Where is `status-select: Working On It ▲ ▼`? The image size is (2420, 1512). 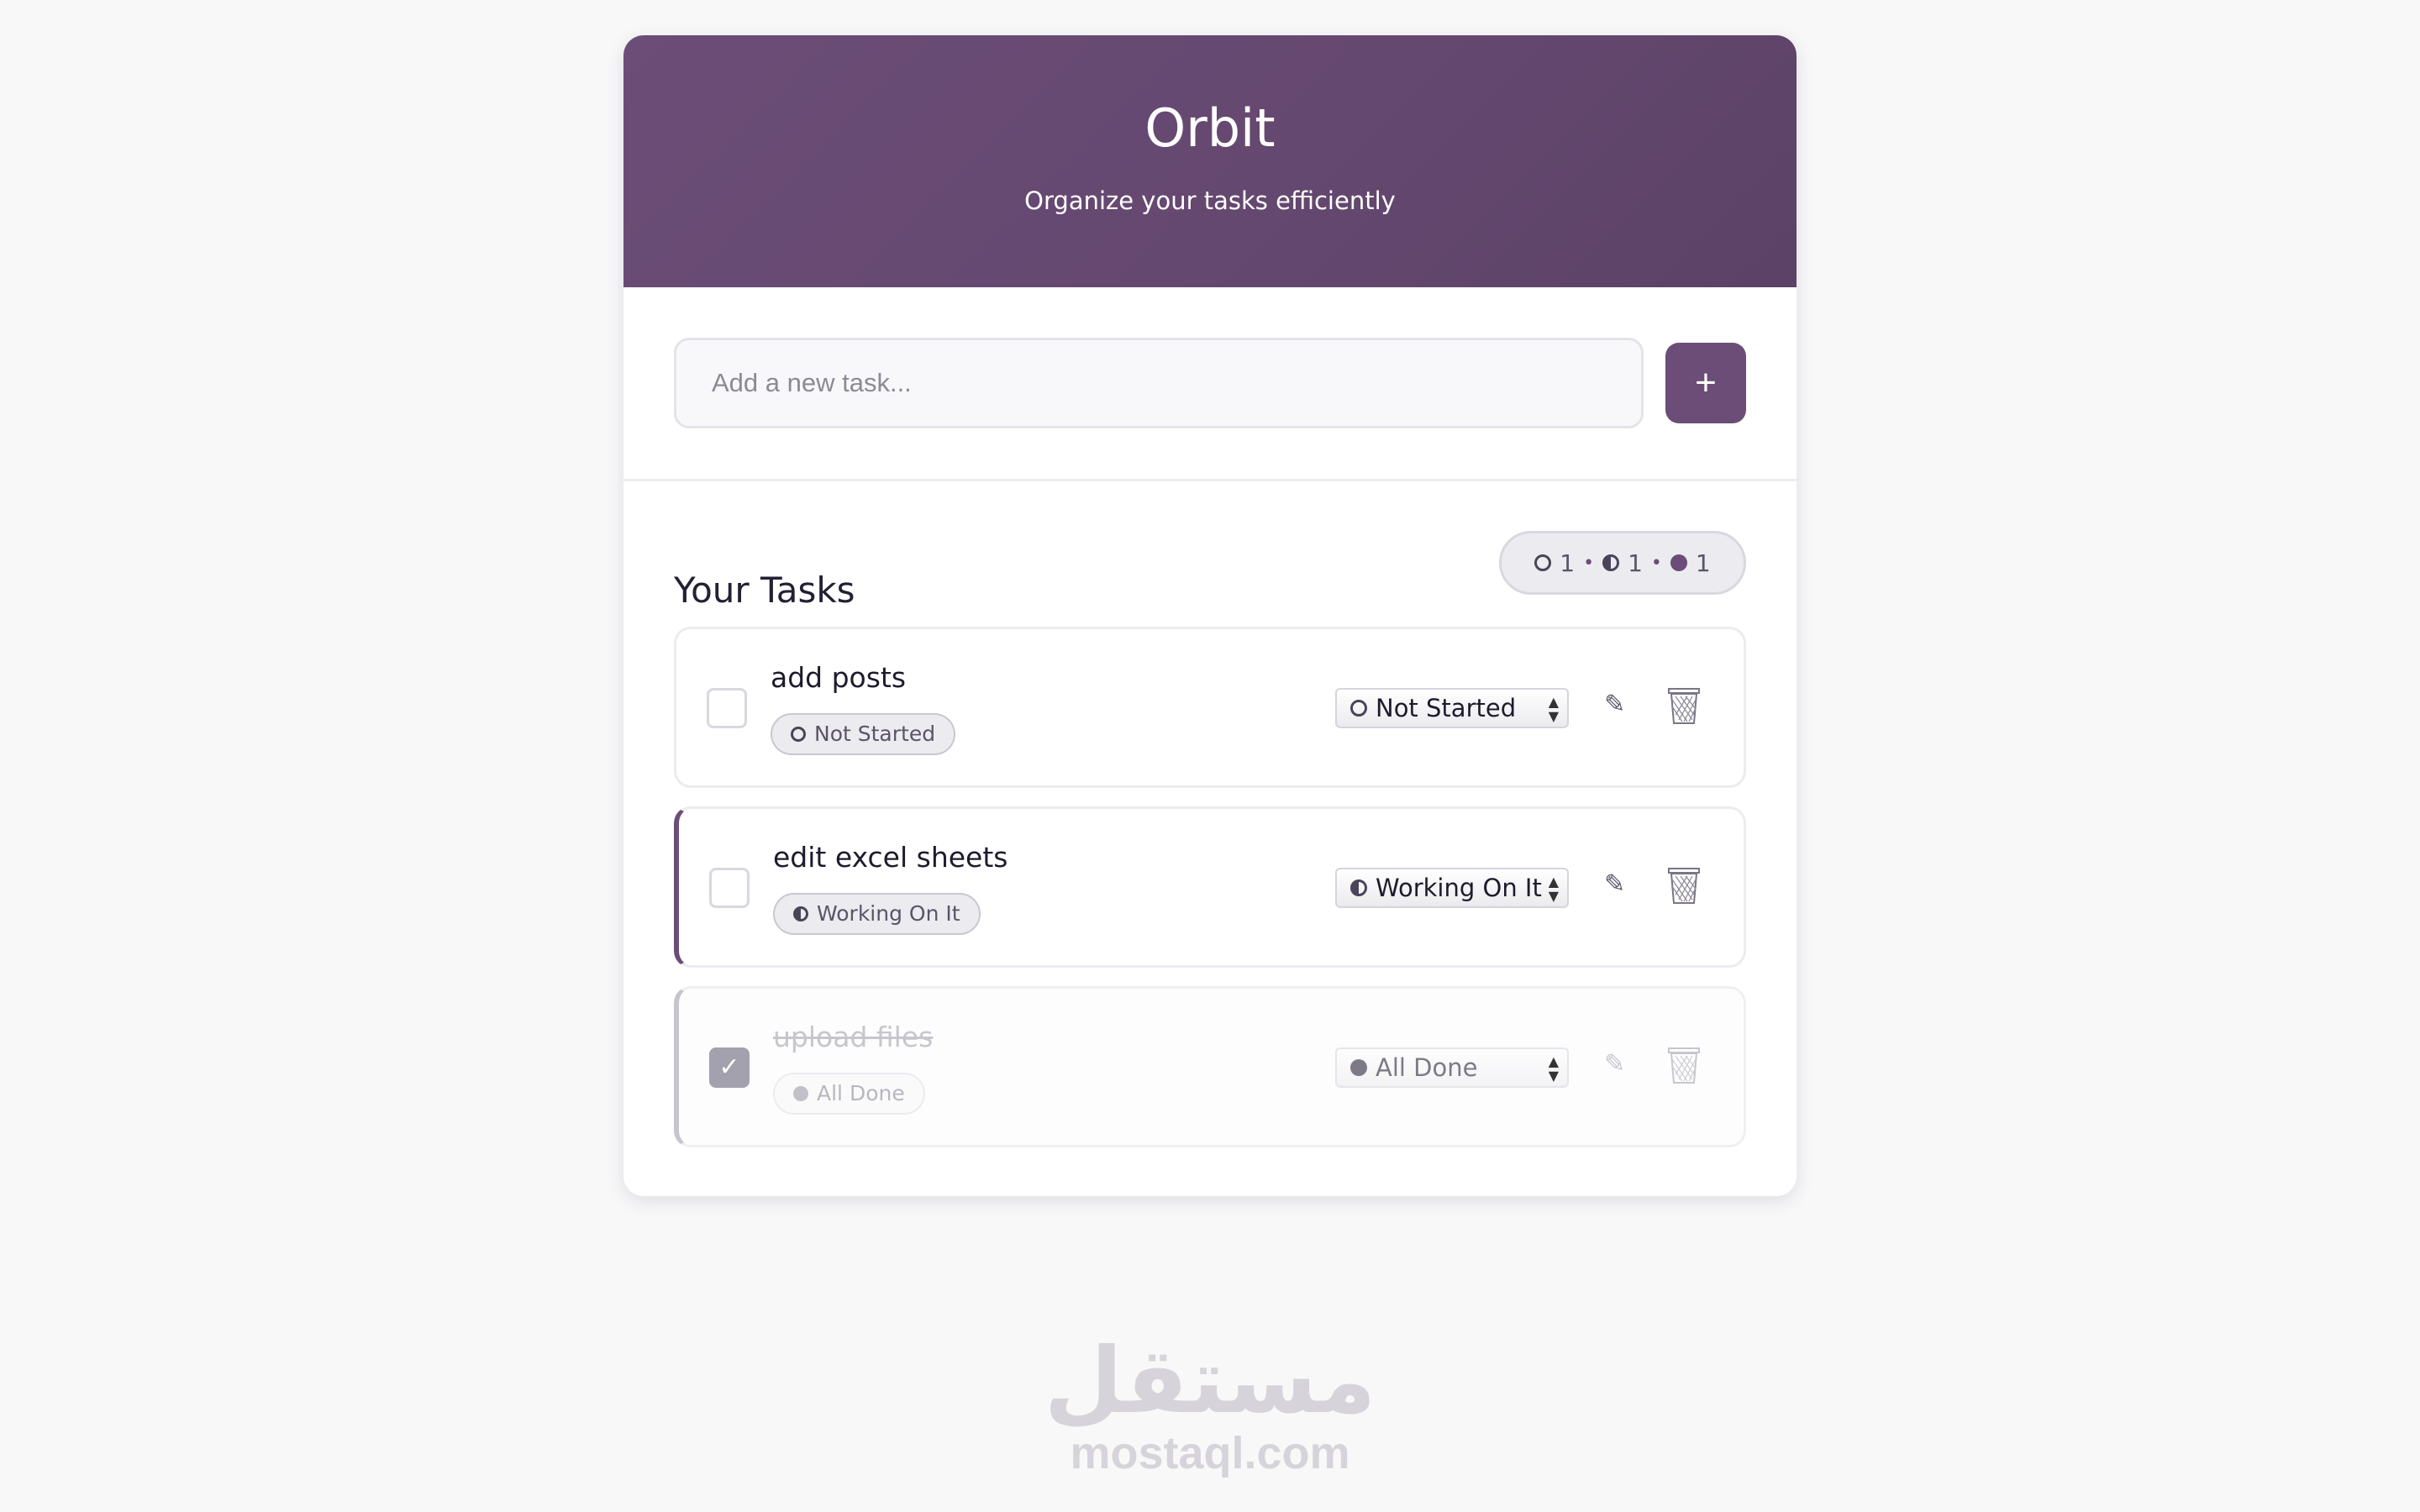
status-select: Working On It ▲ ▼ is located at coordinates (1452, 888).